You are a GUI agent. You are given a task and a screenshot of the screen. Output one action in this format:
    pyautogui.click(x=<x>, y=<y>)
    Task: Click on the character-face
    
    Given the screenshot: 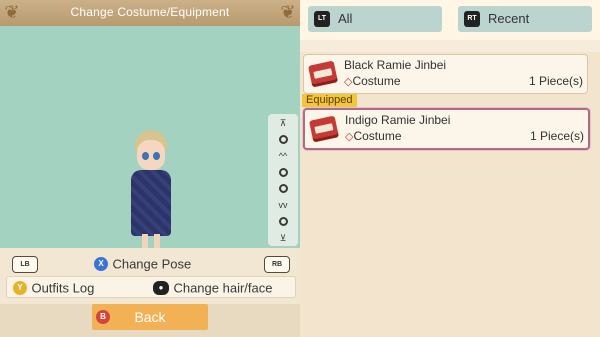 What is the action you would take?
    pyautogui.click(x=151, y=155)
    